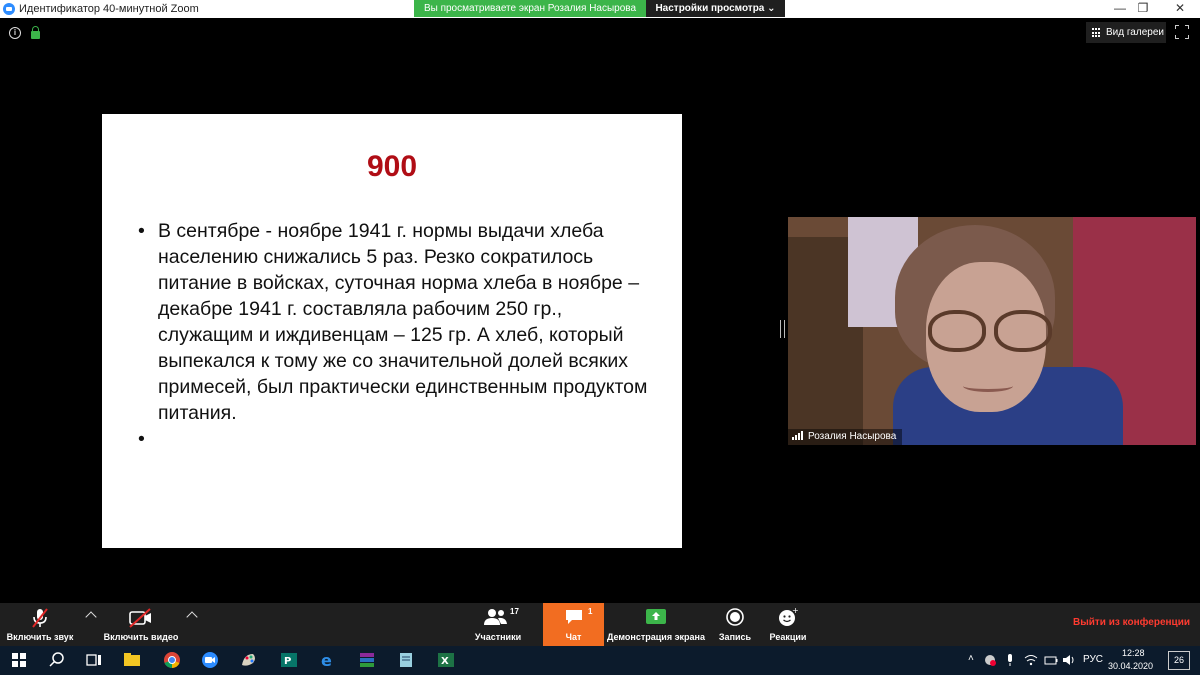  I want to click on unmute-button: Включить звук, so click(40, 624).